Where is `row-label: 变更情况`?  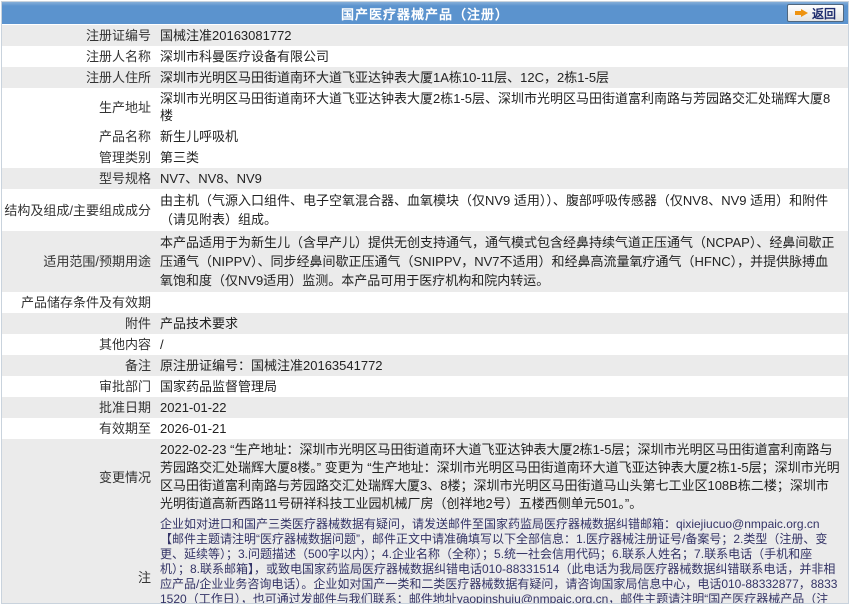
row-label: 变更情况 is located at coordinates (124, 477).